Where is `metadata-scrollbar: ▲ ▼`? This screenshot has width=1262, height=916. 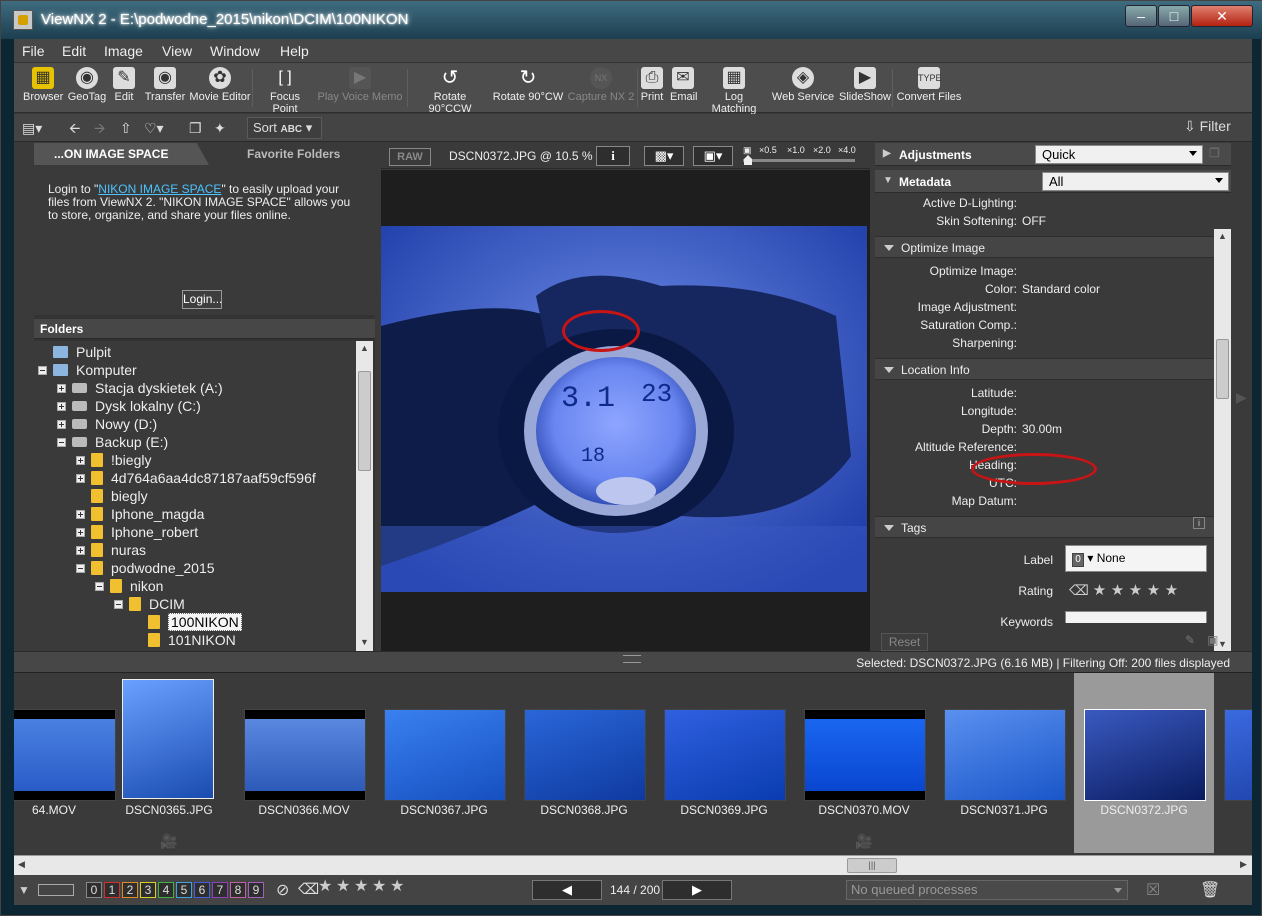
metadata-scrollbar: ▲ ▼ is located at coordinates (1222, 441).